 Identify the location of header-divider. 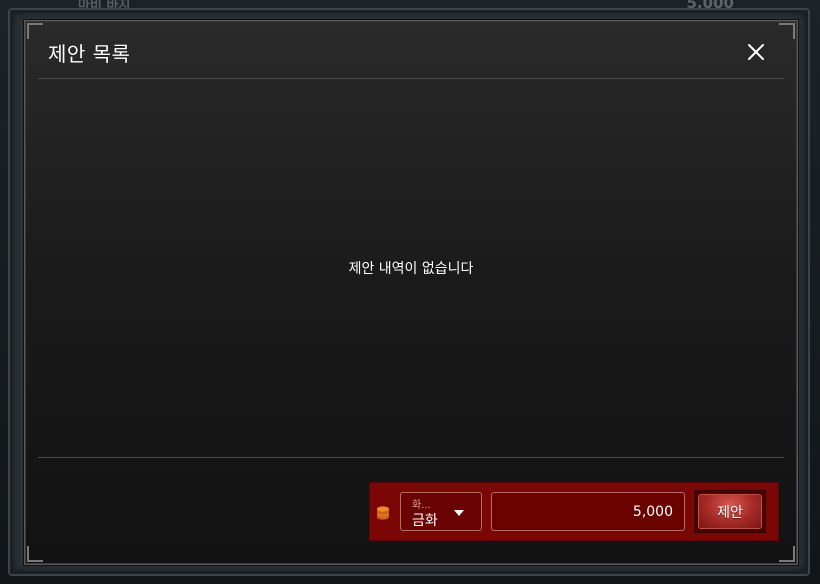
(411, 78).